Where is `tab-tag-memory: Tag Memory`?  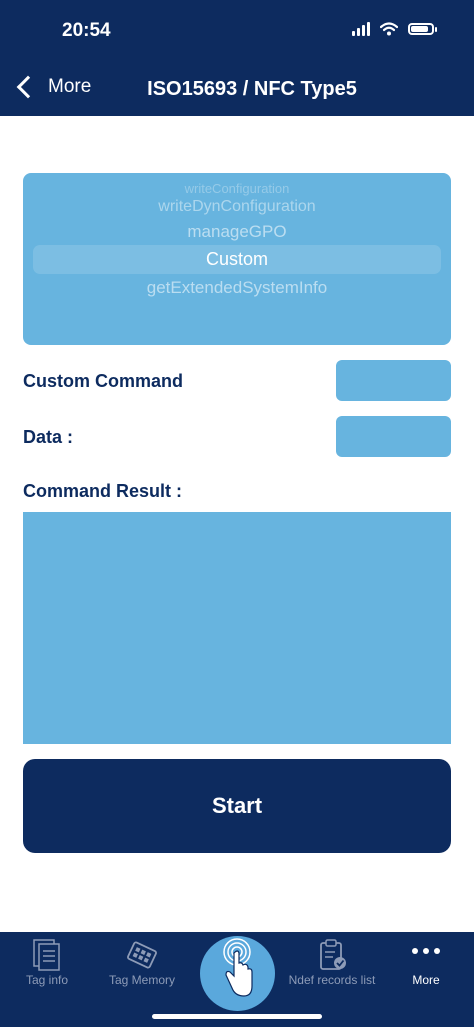 tab-tag-memory: Tag Memory is located at coordinates (142, 979).